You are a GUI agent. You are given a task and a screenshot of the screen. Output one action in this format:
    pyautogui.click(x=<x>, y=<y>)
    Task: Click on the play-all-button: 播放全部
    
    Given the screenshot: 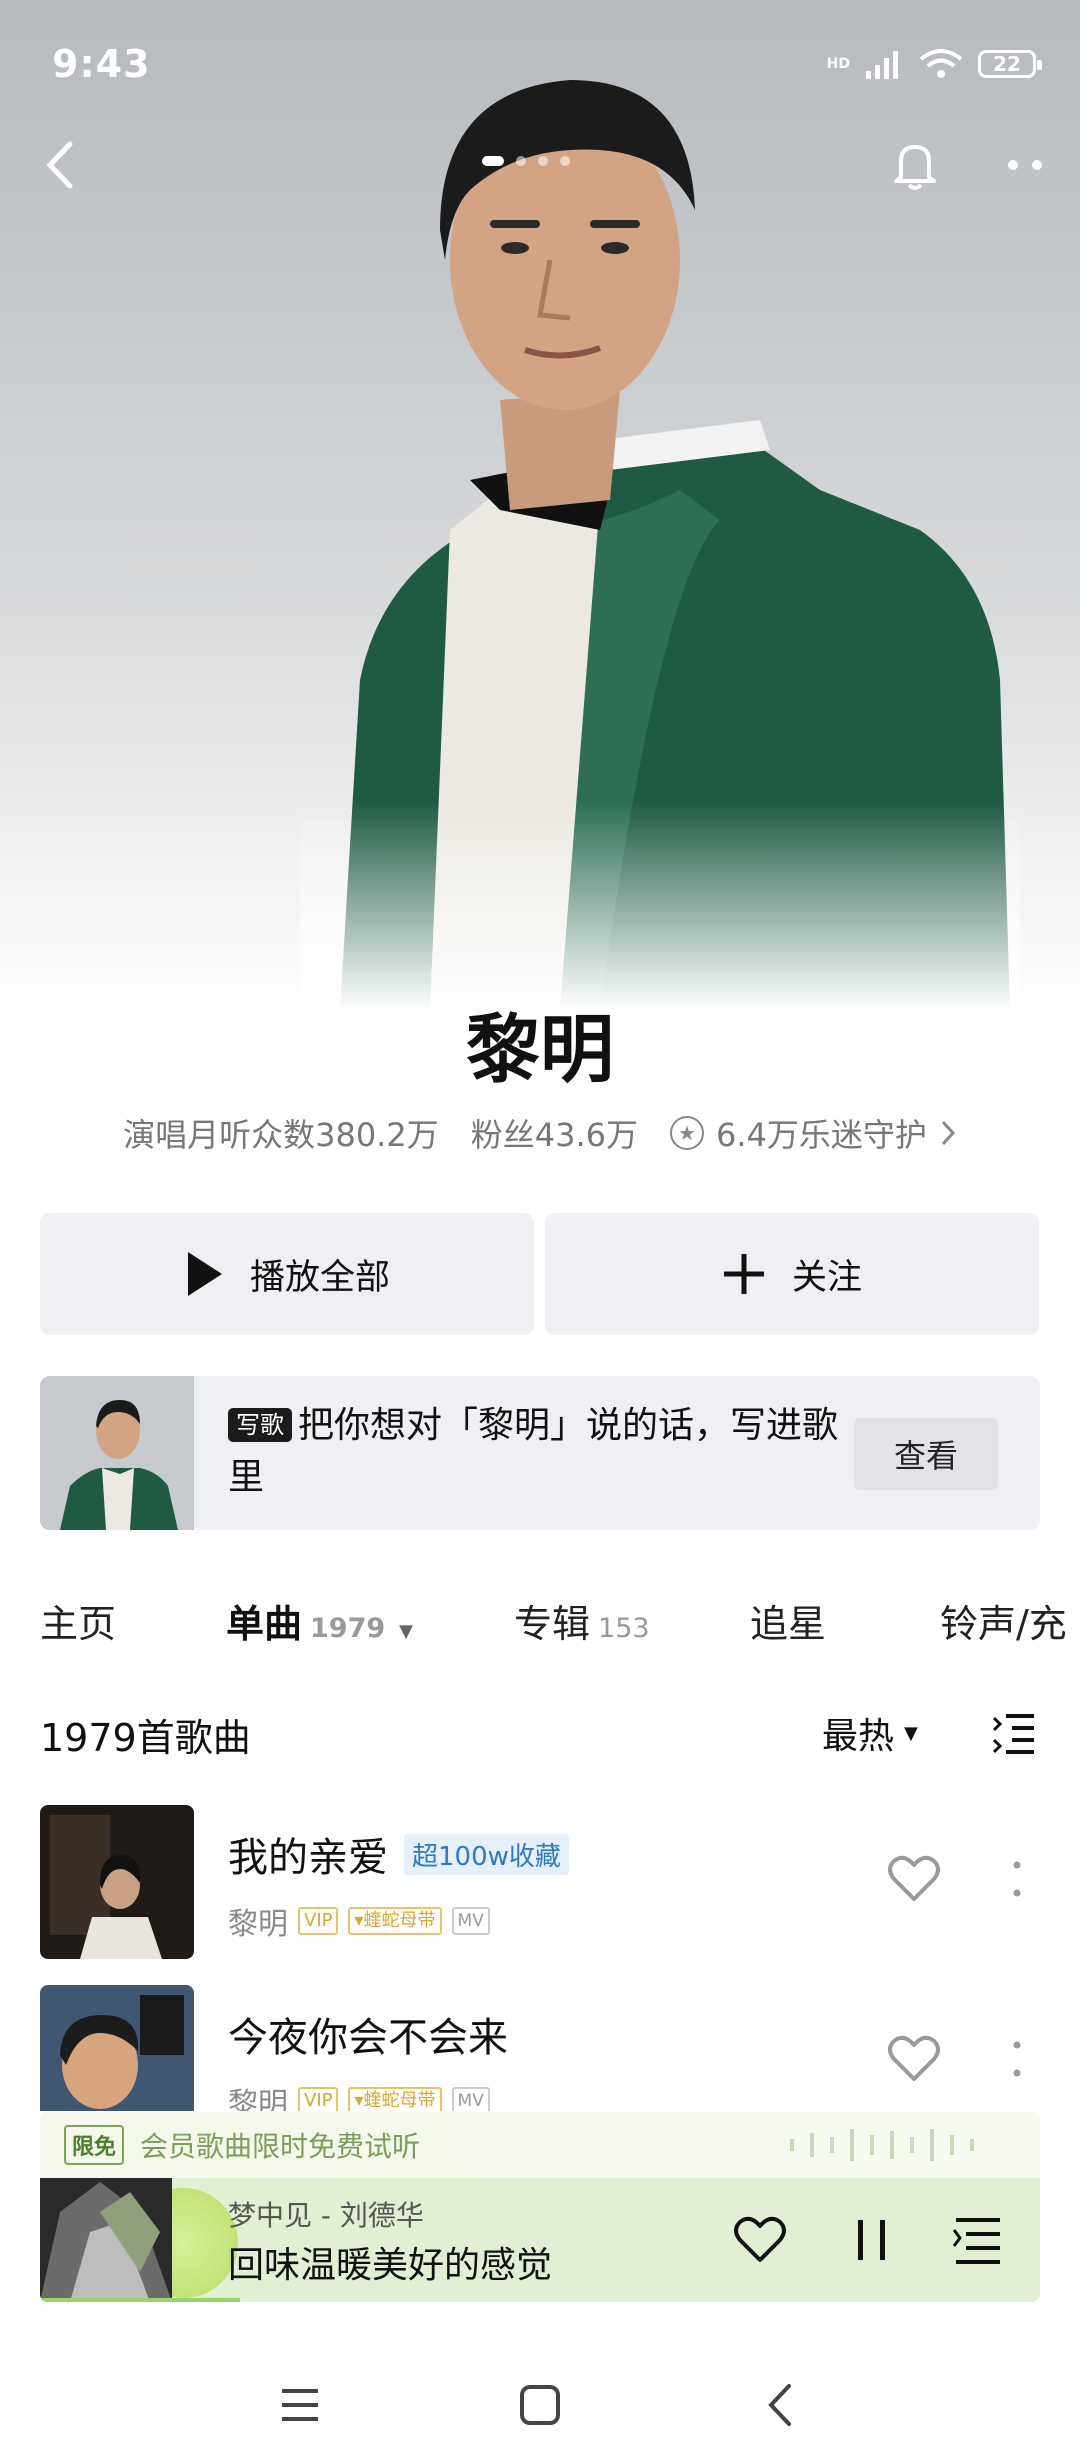 What is the action you would take?
    pyautogui.click(x=287, y=1274)
    